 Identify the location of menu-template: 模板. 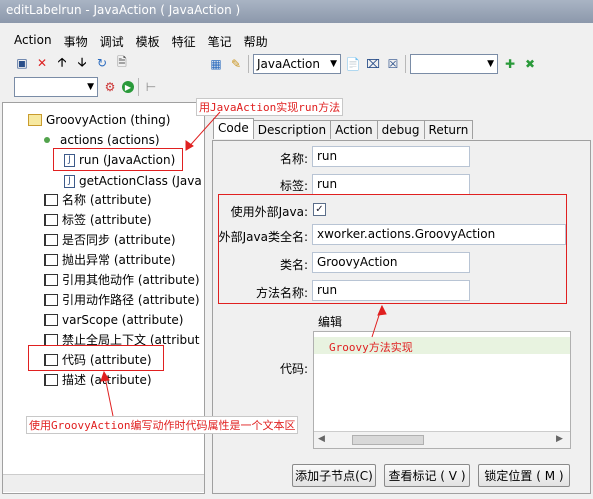
(148, 41).